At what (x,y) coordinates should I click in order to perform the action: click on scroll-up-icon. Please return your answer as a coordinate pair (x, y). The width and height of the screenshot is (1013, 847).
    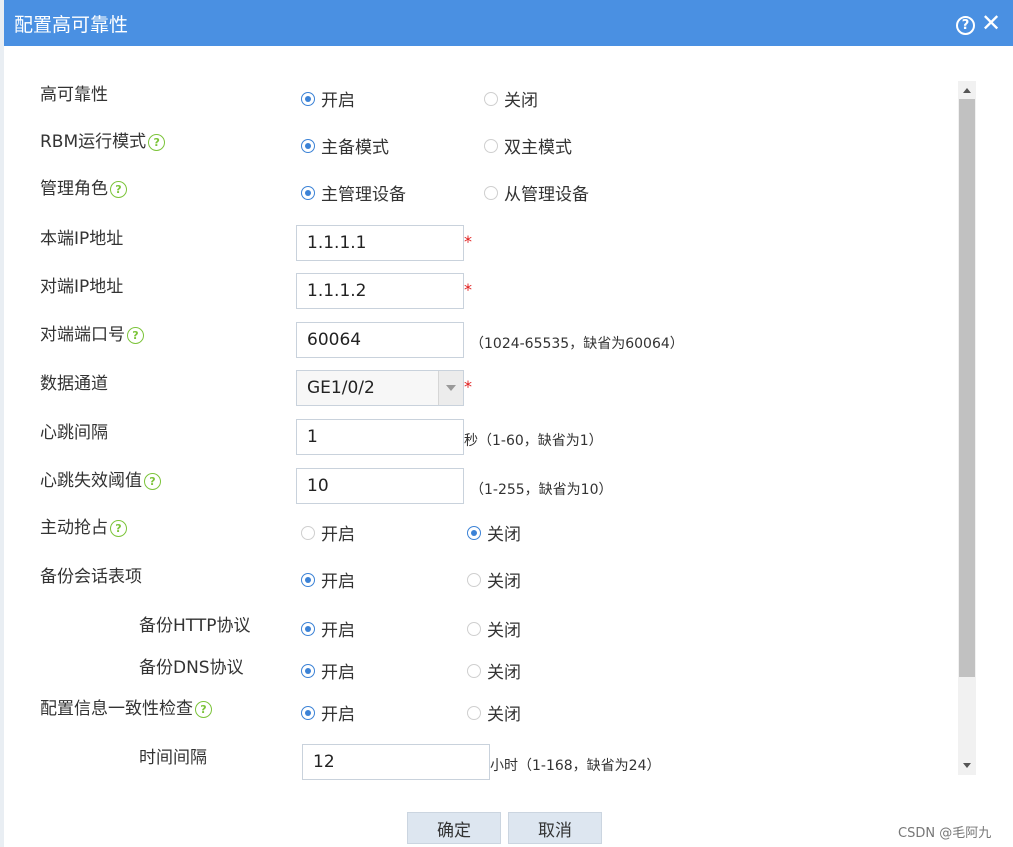
    Looking at the image, I should click on (967, 90).